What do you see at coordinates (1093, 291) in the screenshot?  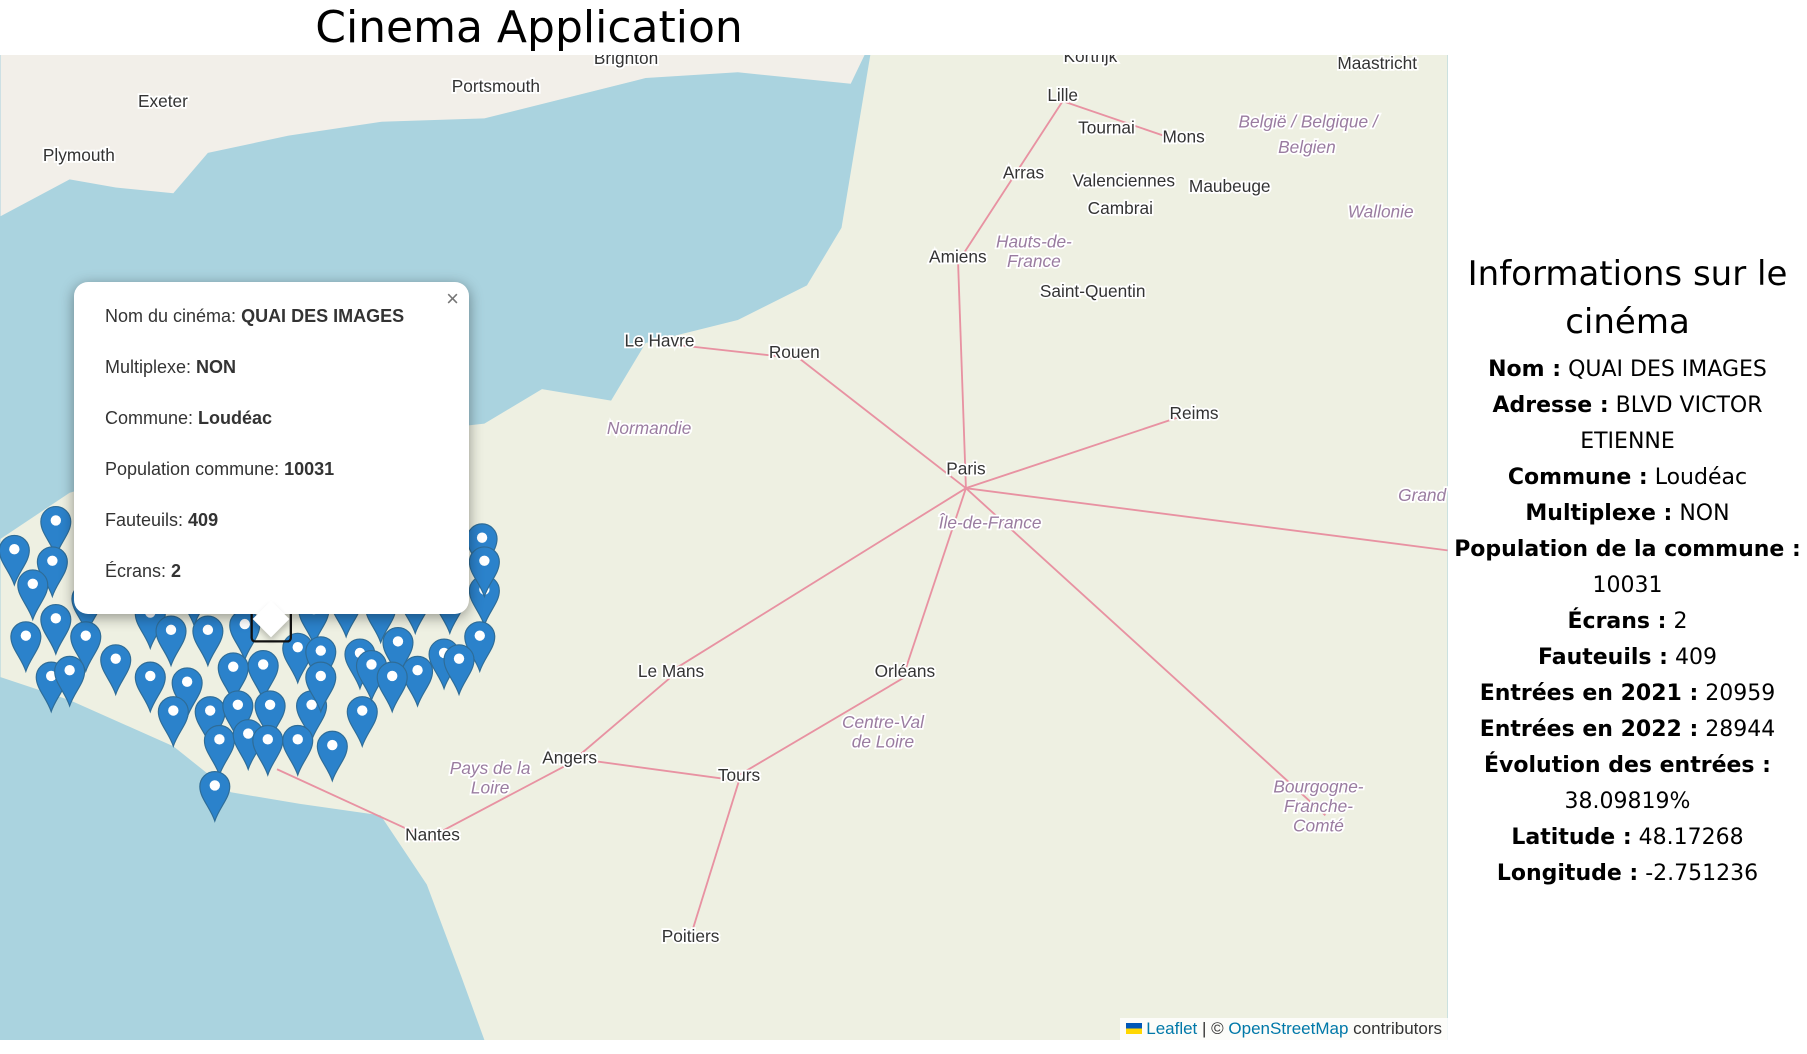 I see `city-label: Saint-Quentin` at bounding box center [1093, 291].